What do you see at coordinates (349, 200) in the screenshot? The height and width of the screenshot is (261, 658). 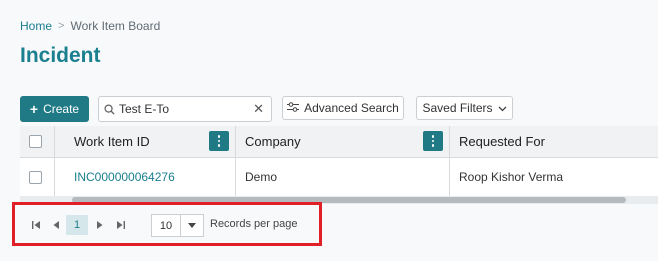 I see `scrollbar-thumb` at bounding box center [349, 200].